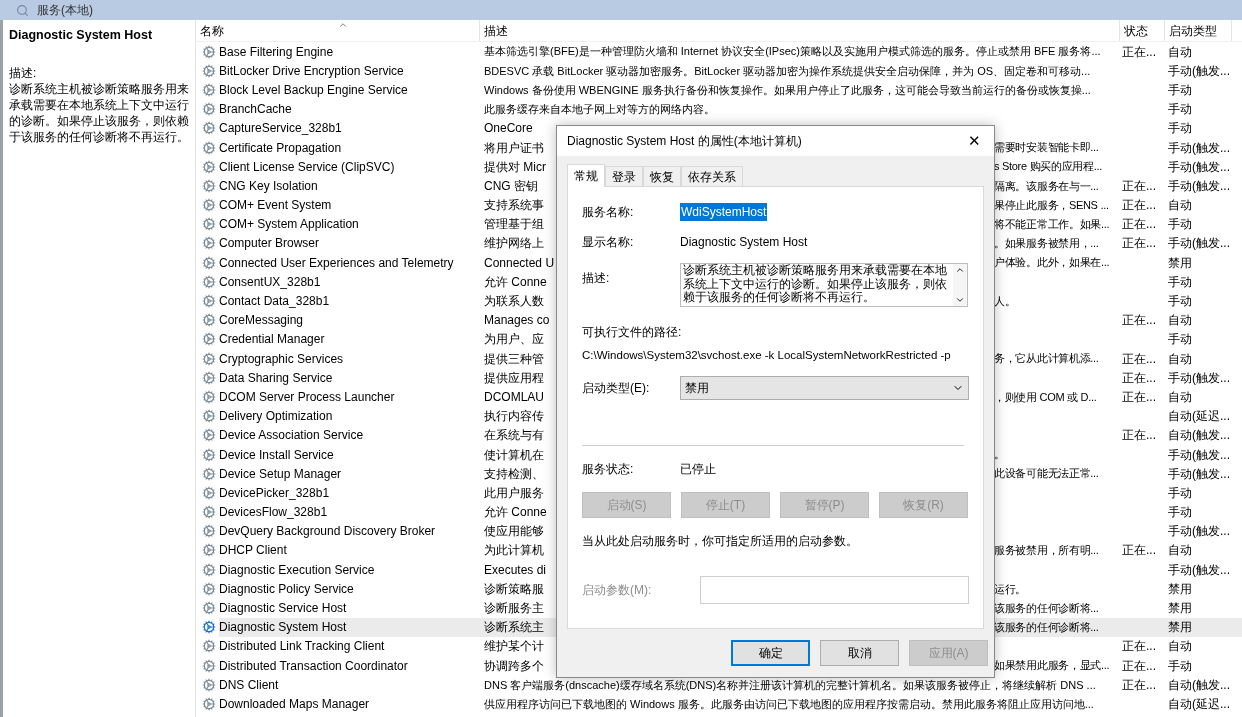  What do you see at coordinates (22, 10) in the screenshot?
I see `search-icon` at bounding box center [22, 10].